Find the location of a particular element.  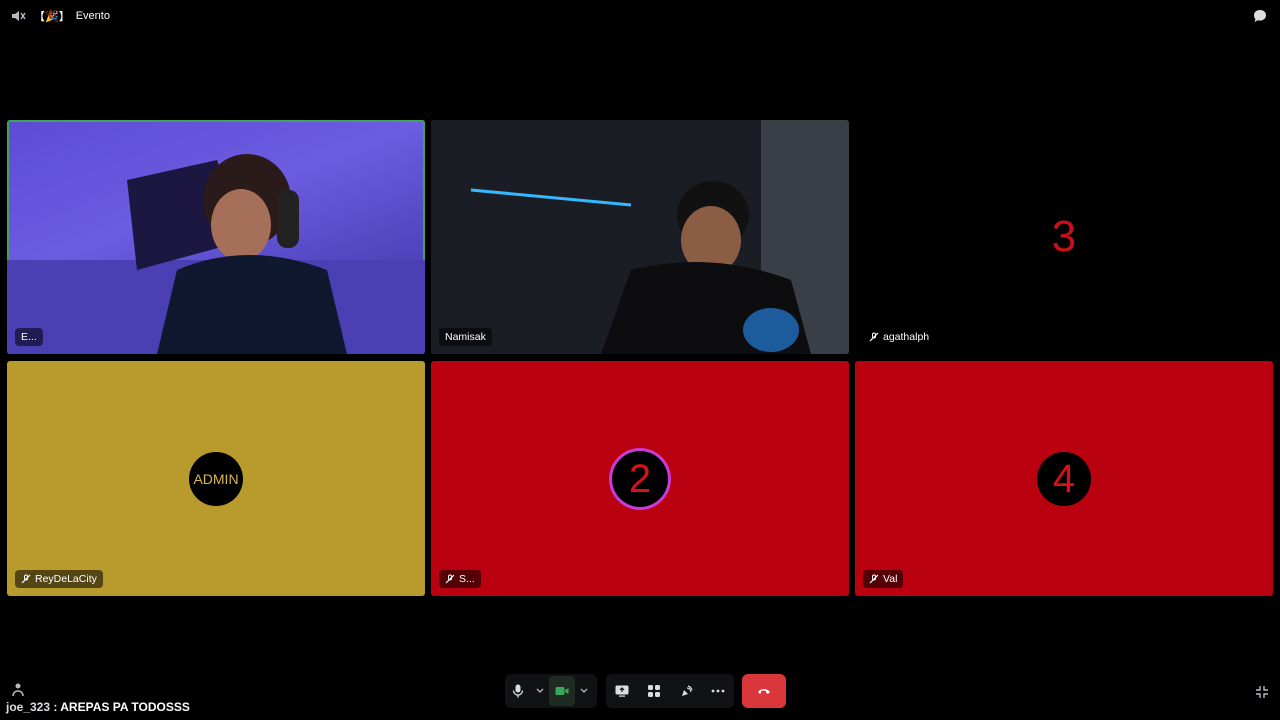

participant-avatar: 3 is located at coordinates (1064, 236).